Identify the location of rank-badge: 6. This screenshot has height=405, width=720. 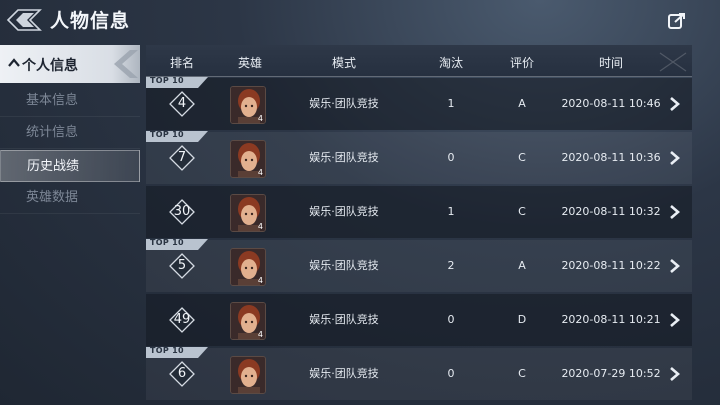
(182, 374).